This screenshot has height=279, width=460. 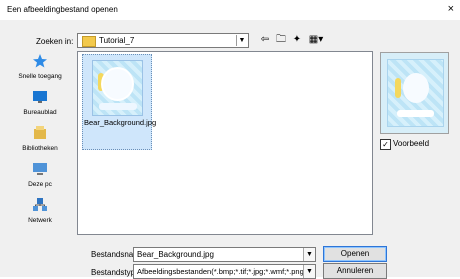 What do you see at coordinates (117, 88) in the screenshot?
I see `image-thumbnail` at bounding box center [117, 88].